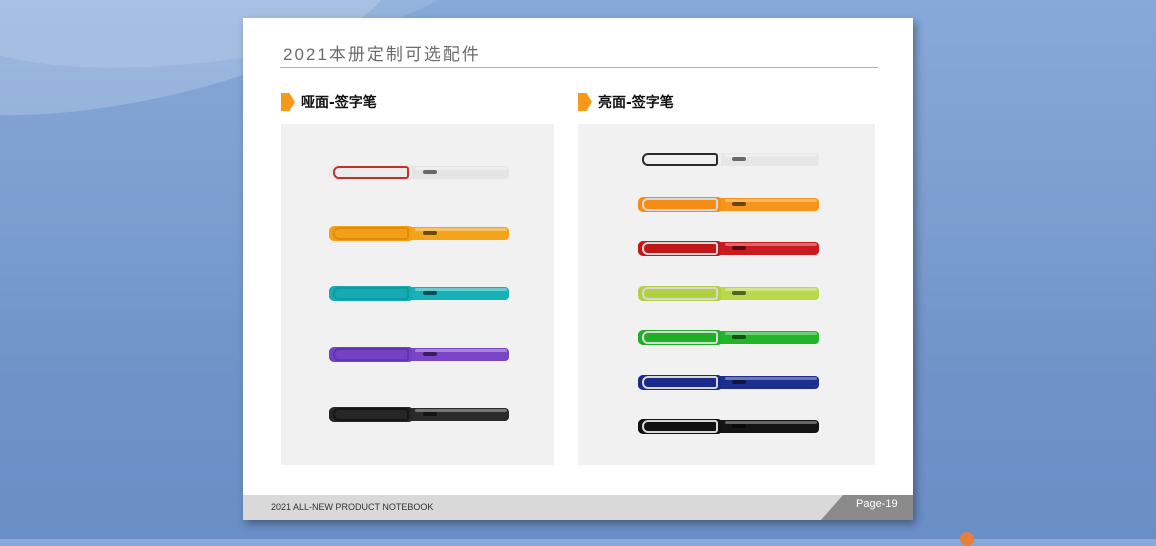 The image size is (1156, 546). What do you see at coordinates (339, 103) in the screenshot?
I see `section-label: 哑面-签字笔` at bounding box center [339, 103].